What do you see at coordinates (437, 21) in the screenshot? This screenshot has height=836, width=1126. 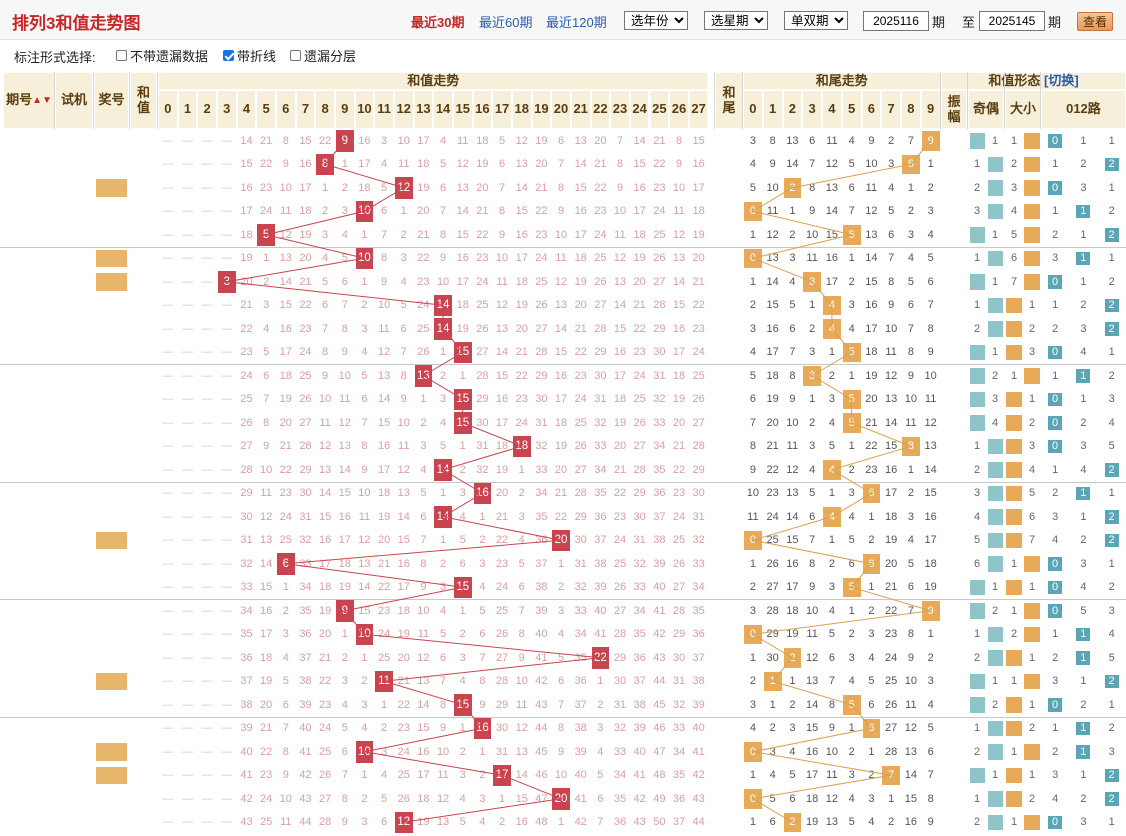 I see `recent-30-link: 最近30期` at bounding box center [437, 21].